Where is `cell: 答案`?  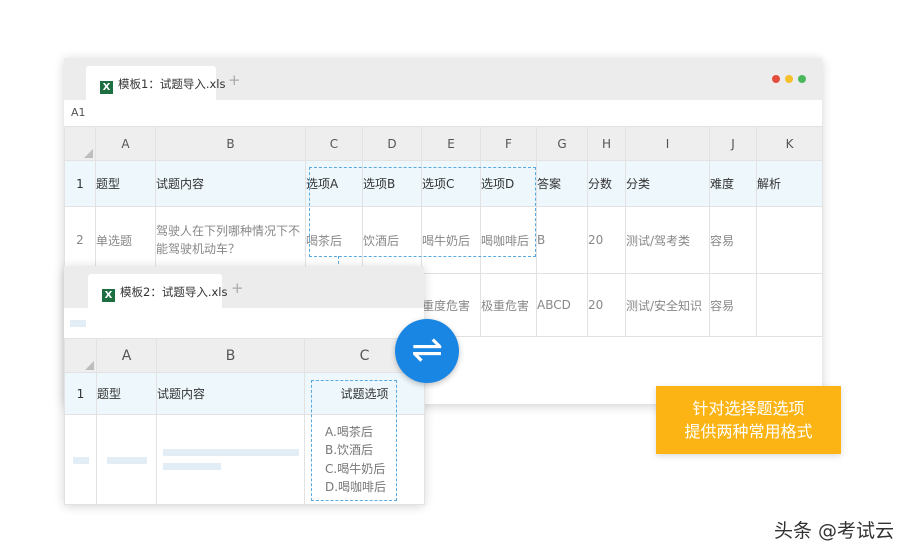
cell: 答案 is located at coordinates (562, 183).